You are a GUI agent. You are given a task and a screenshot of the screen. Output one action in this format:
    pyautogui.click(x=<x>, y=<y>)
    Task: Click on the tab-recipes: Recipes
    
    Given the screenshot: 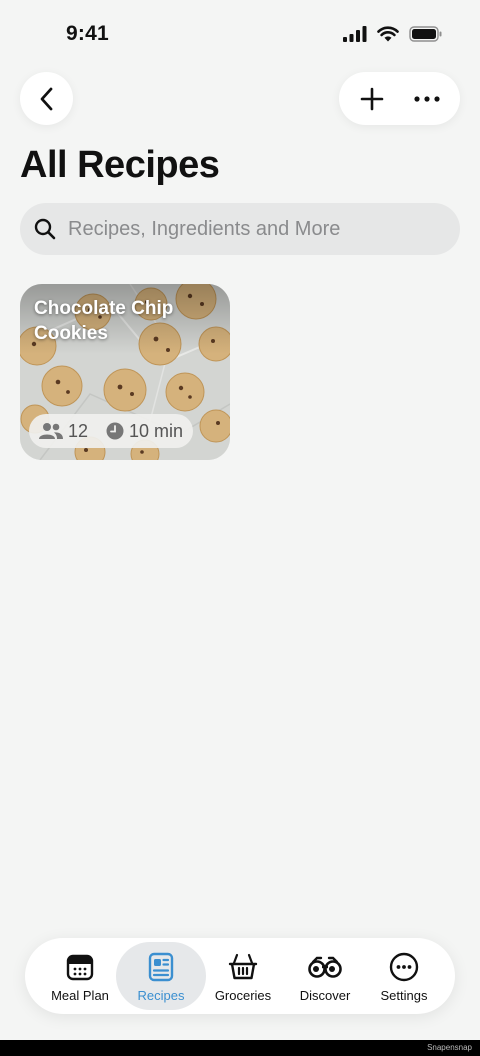 What is the action you would take?
    pyautogui.click(x=161, y=976)
    